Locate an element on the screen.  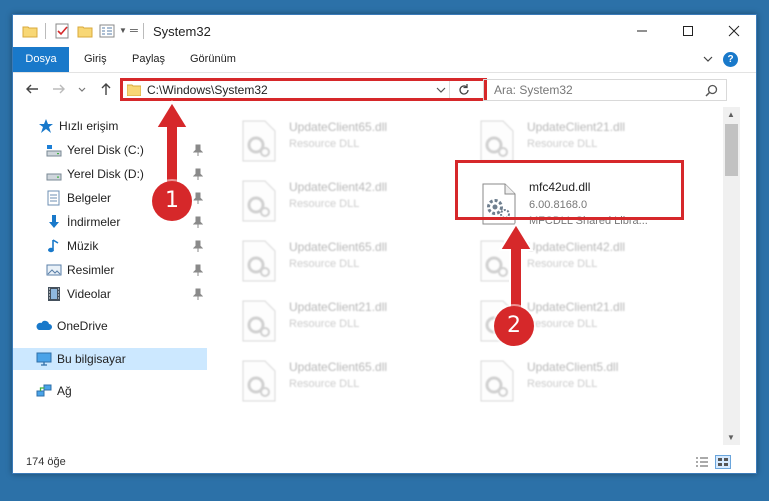
drive-icon is located at coordinates (54, 177).